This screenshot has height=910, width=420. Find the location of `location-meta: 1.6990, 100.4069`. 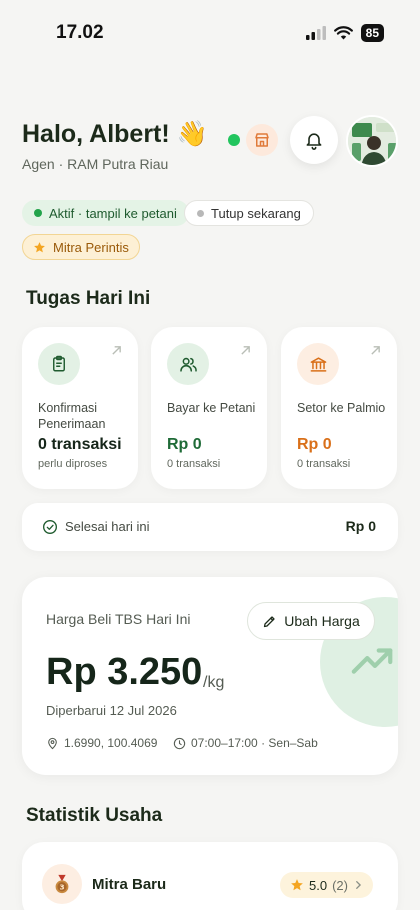

location-meta: 1.6990, 100.4069 is located at coordinates (101, 743).